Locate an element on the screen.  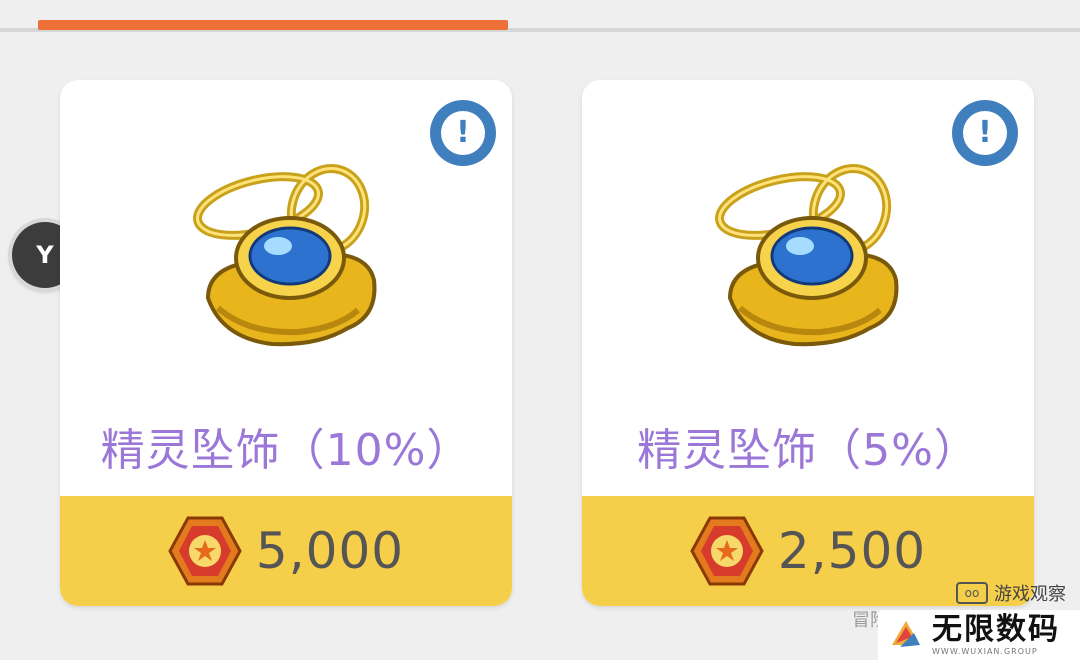
active-tab-indicator is located at coordinates (273, 25).